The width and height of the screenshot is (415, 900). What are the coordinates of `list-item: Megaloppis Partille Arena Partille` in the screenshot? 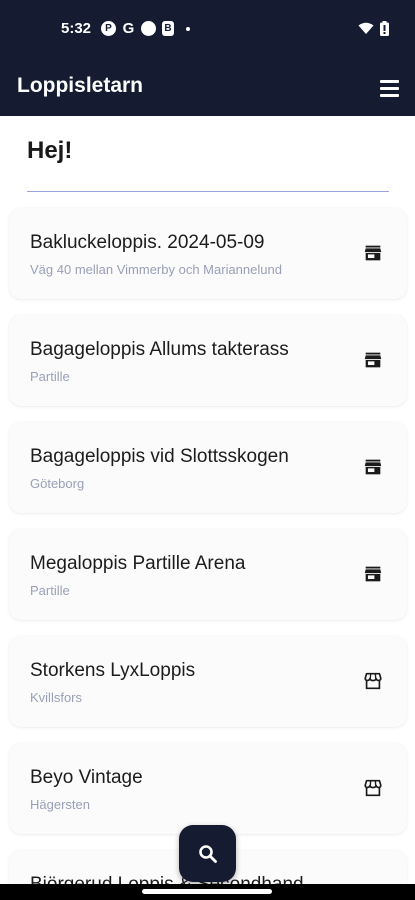 It's located at (208, 574).